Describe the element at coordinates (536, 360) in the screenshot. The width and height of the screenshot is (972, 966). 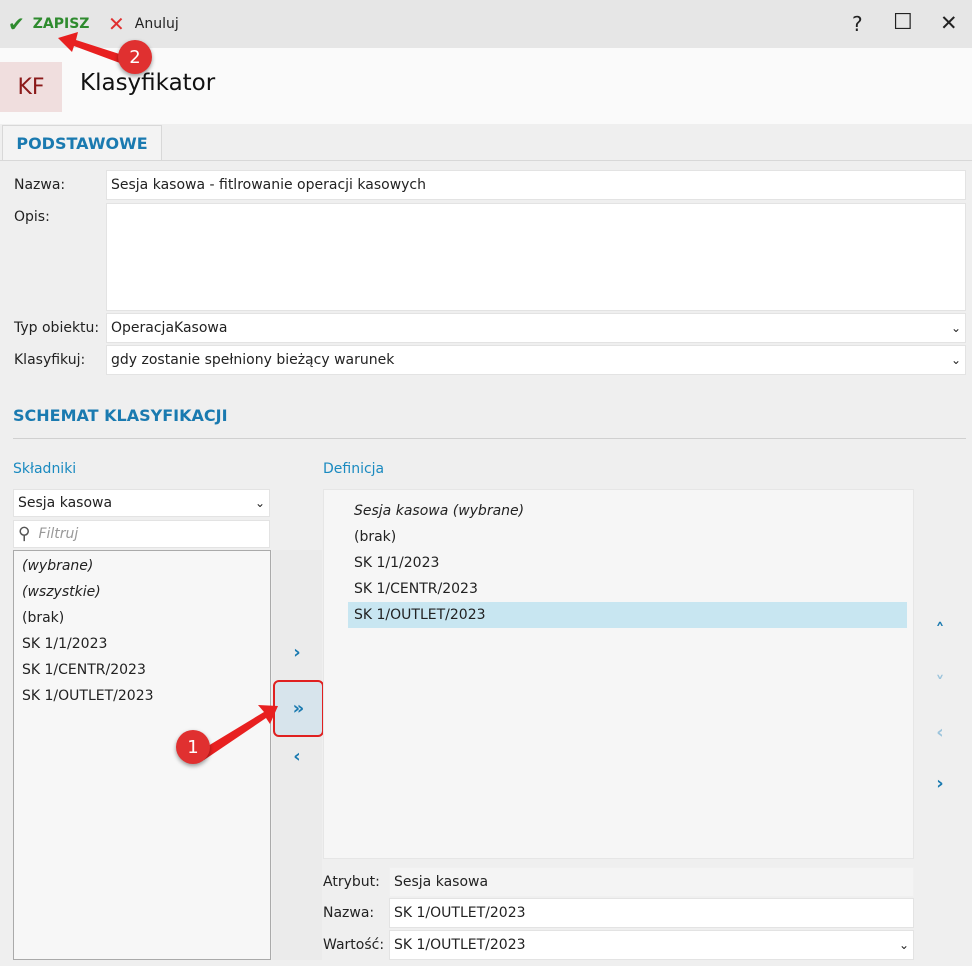
I see `classify-select: gdy zostanie spełniony bieżący warunek ⌄` at that location.